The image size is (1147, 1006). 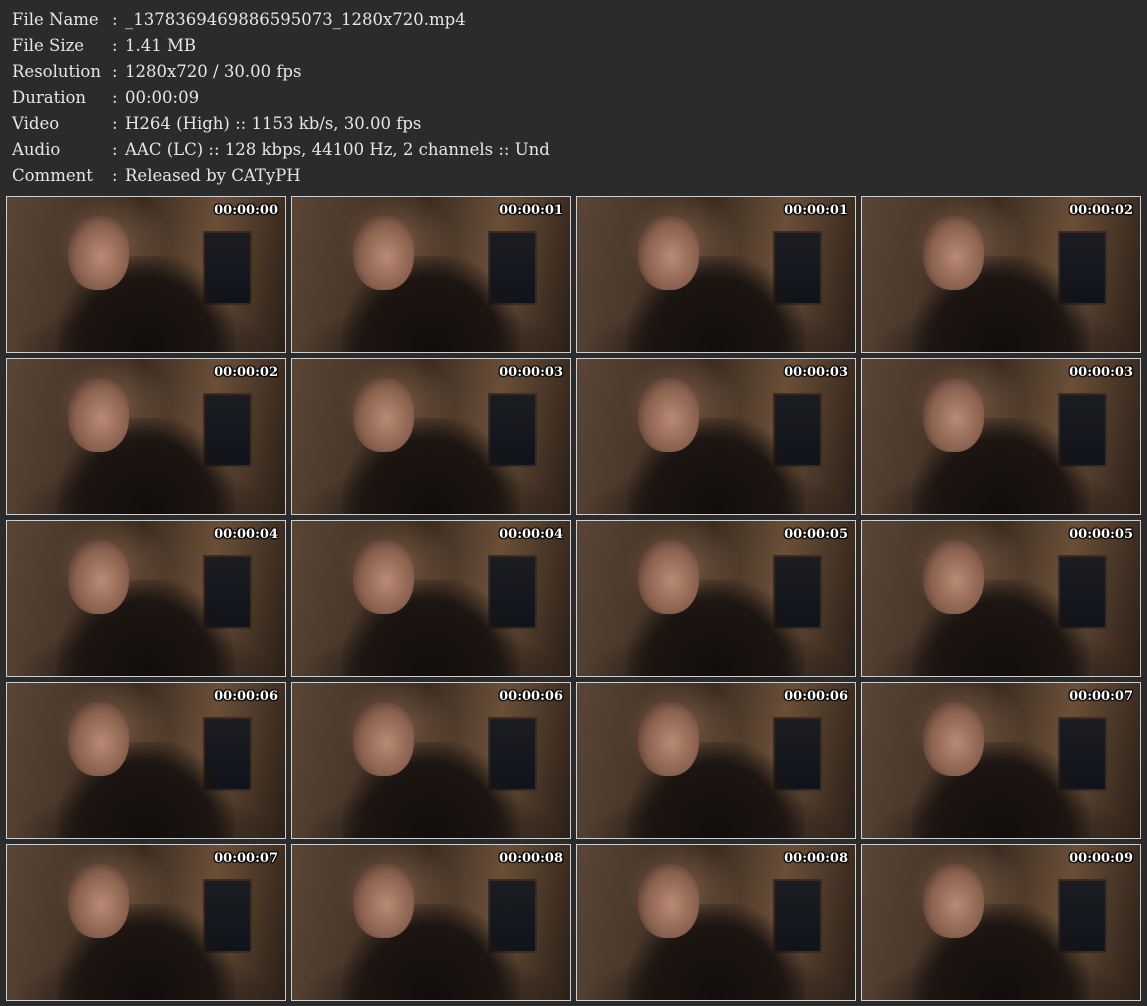 I want to click on info-value: H264 (High) :: 1153 kb/s, 30.00 fps, so click(x=273, y=123).